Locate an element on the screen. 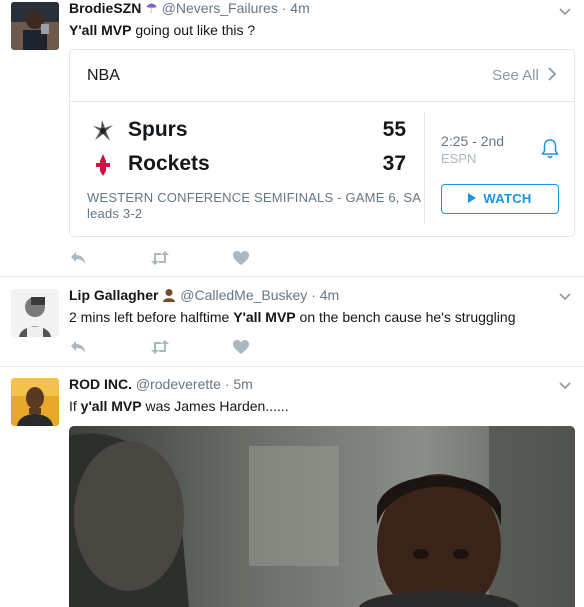 The height and width of the screenshot is (607, 584). team-row-spurs: Spurs 55 is located at coordinates (249, 131).